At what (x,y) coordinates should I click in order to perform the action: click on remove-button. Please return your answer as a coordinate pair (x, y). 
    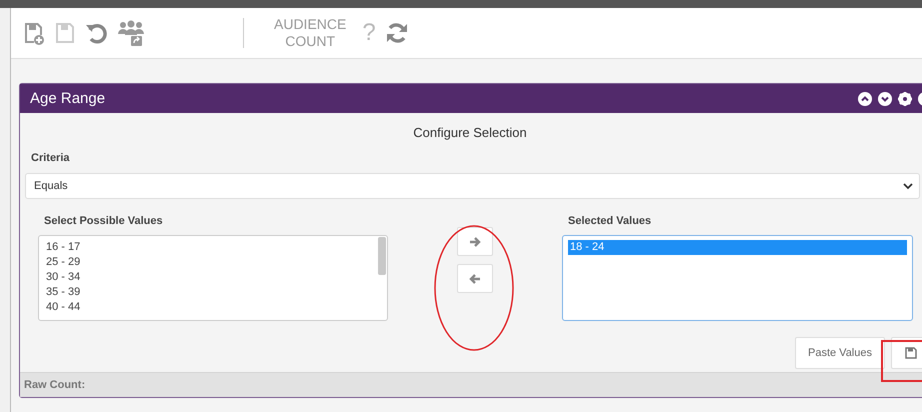
    Looking at the image, I should click on (475, 278).